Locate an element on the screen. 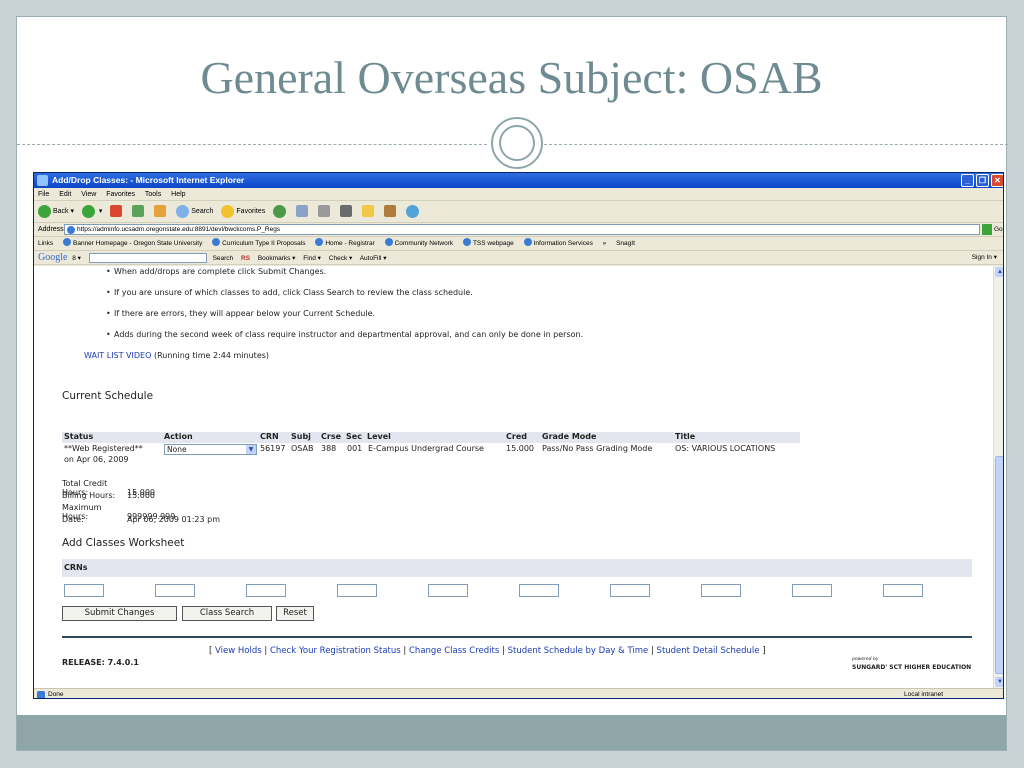 The image size is (1024, 768). menu-view: View is located at coordinates (88, 194).